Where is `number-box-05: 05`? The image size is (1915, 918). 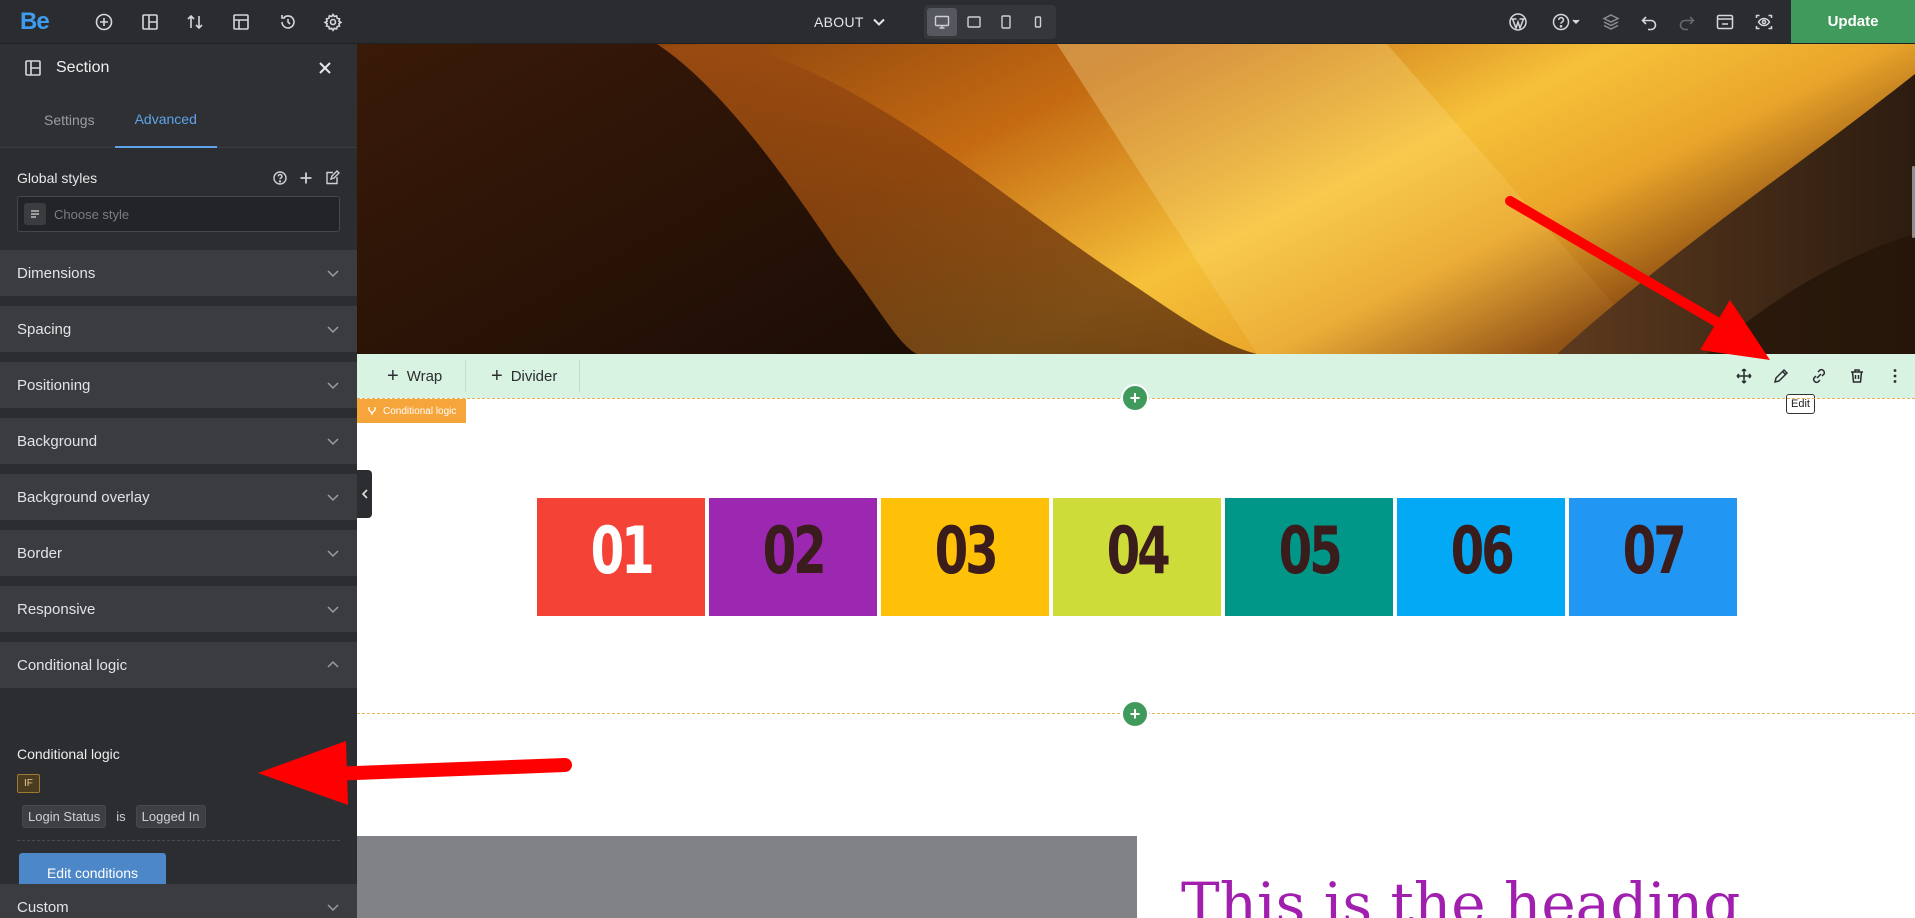 number-box-05: 05 is located at coordinates (1309, 557).